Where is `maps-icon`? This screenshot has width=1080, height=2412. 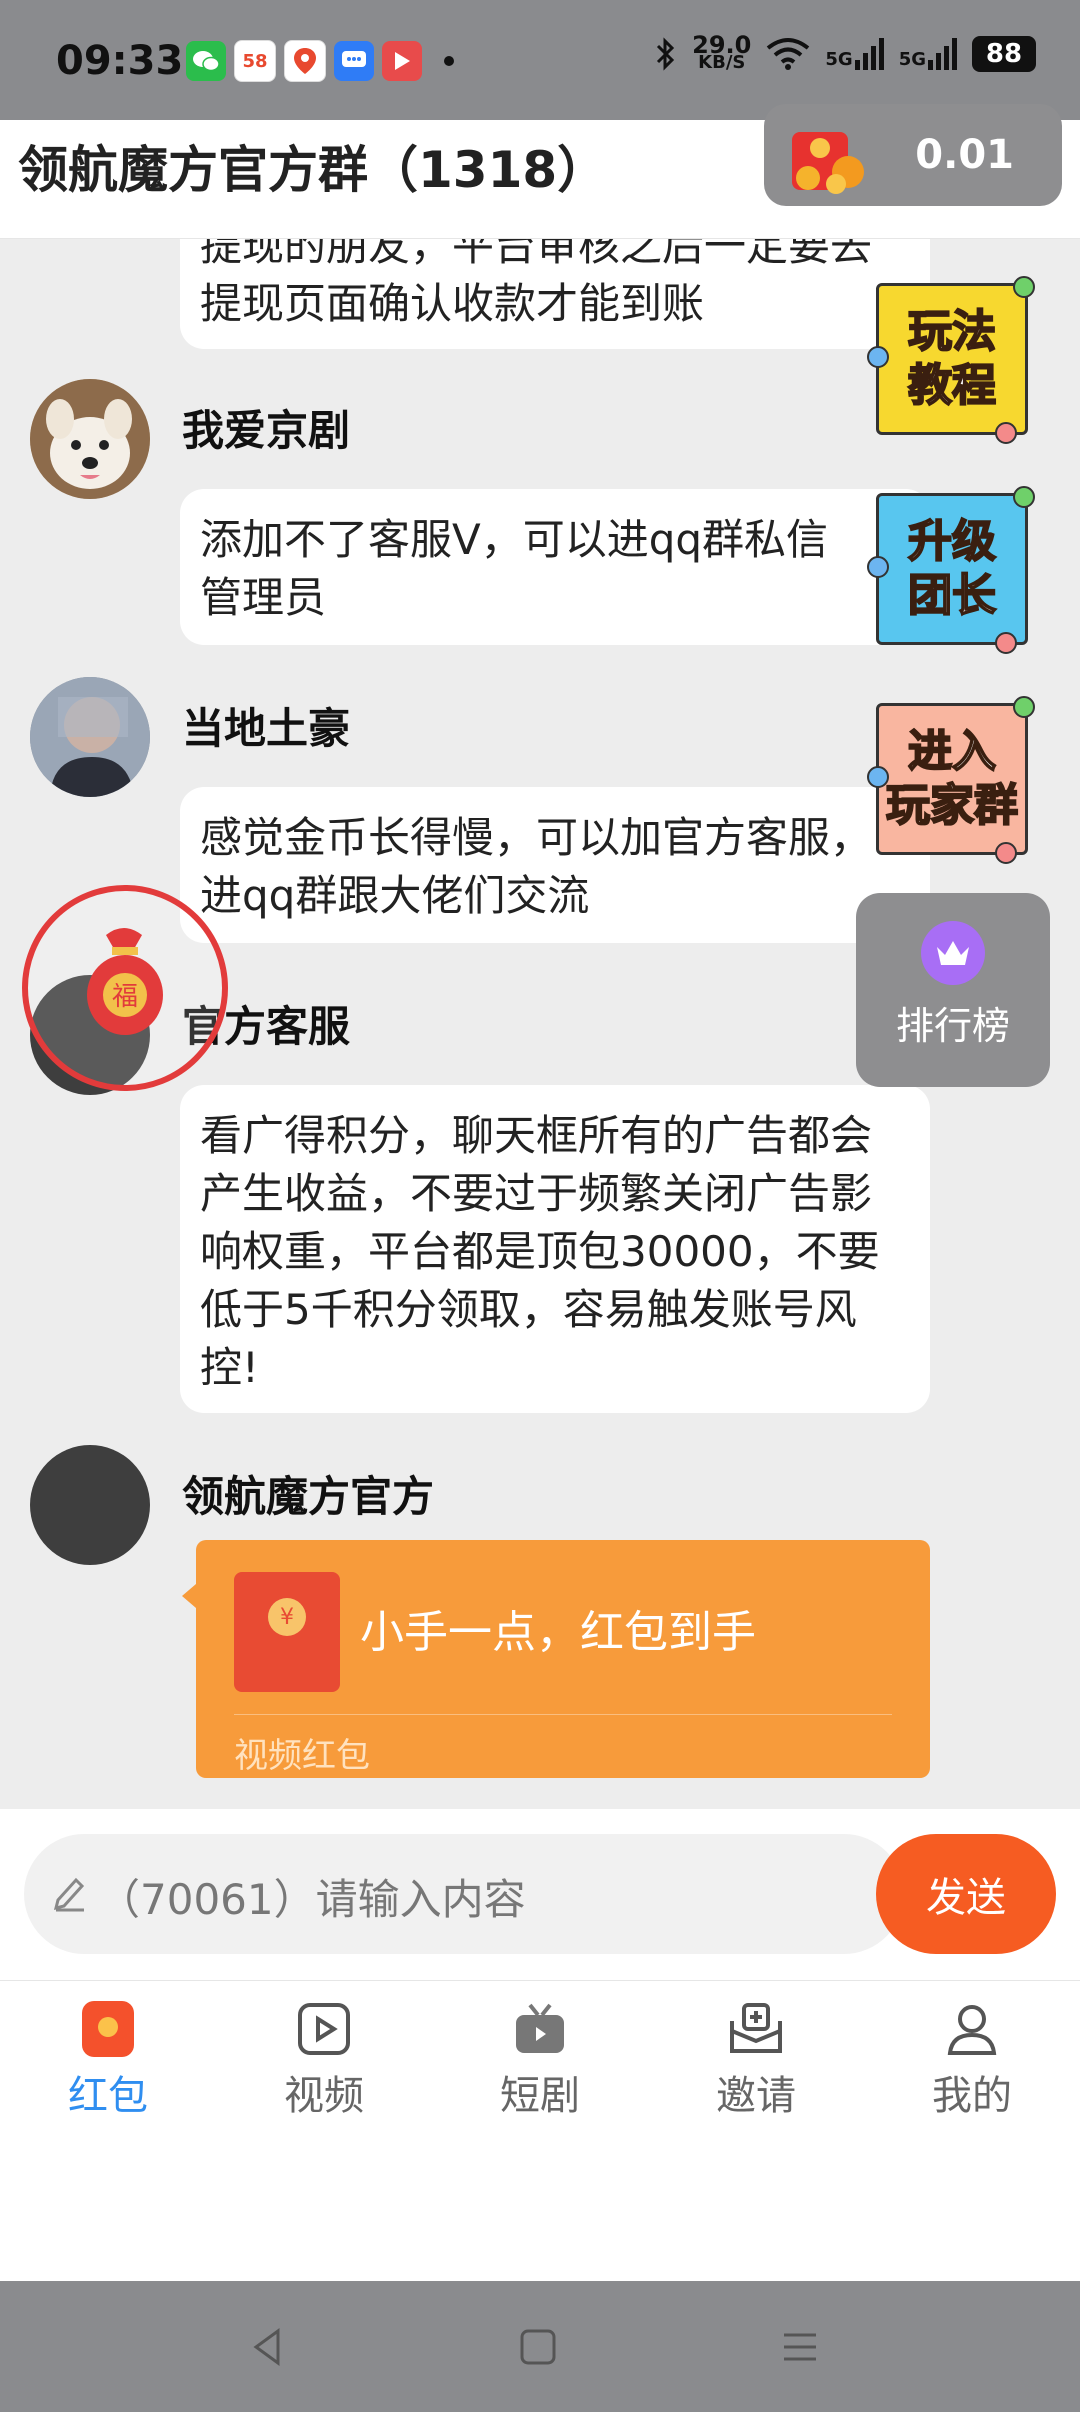
maps-icon is located at coordinates (305, 61).